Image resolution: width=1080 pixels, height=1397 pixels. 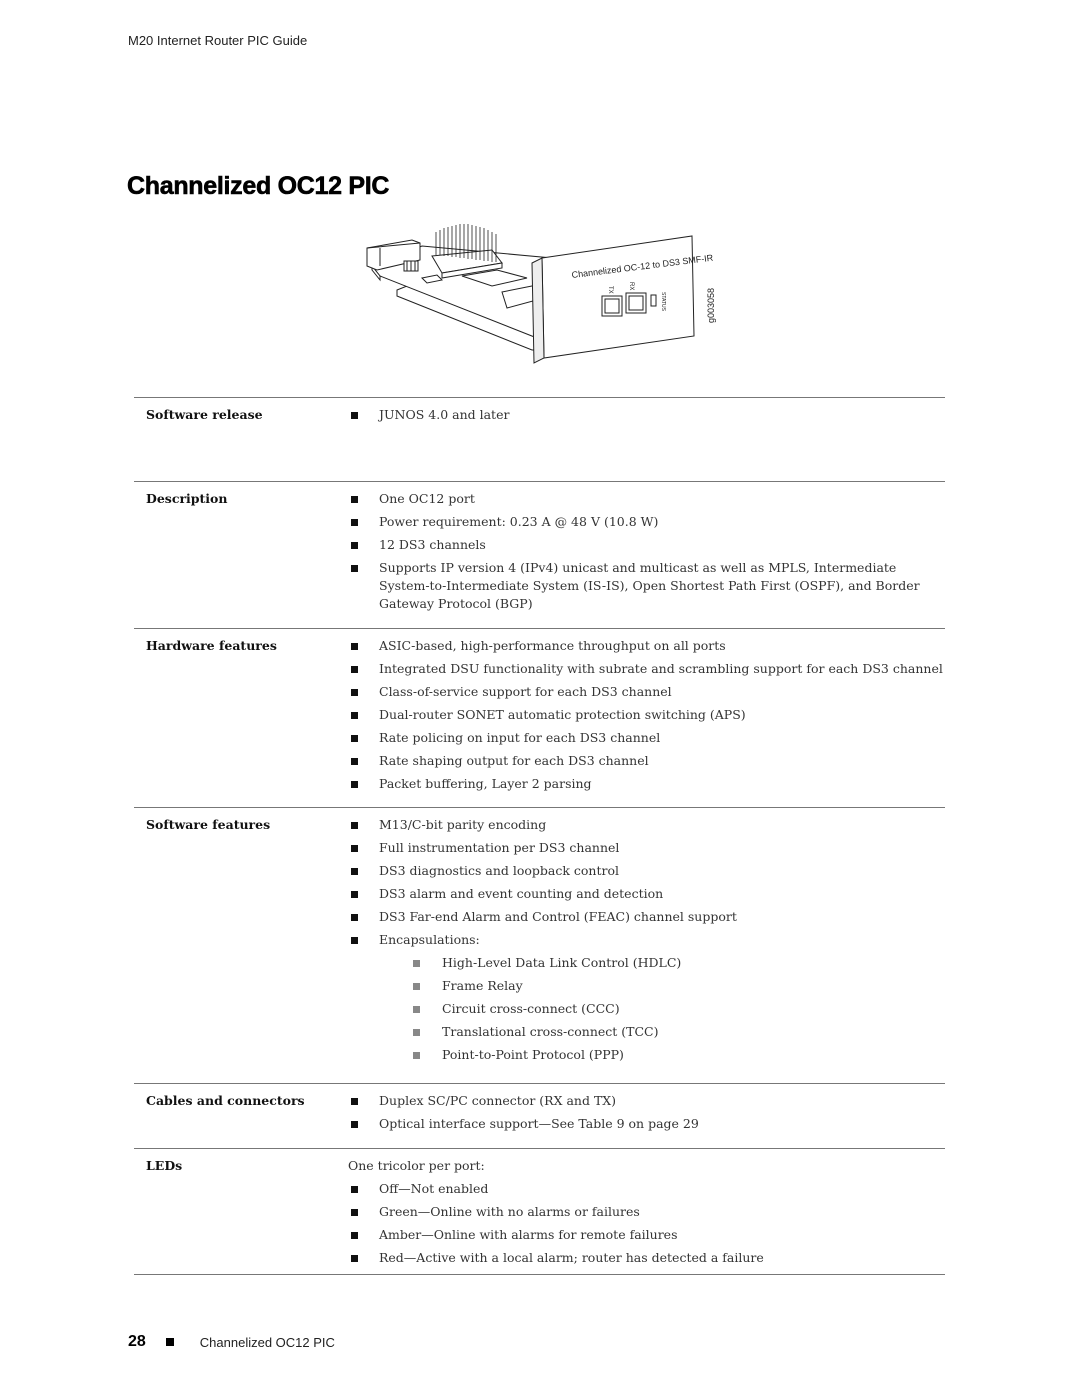 I want to click on spec-row-software-release: Software release JUNOS 4.0 and later, so click(x=539, y=439).